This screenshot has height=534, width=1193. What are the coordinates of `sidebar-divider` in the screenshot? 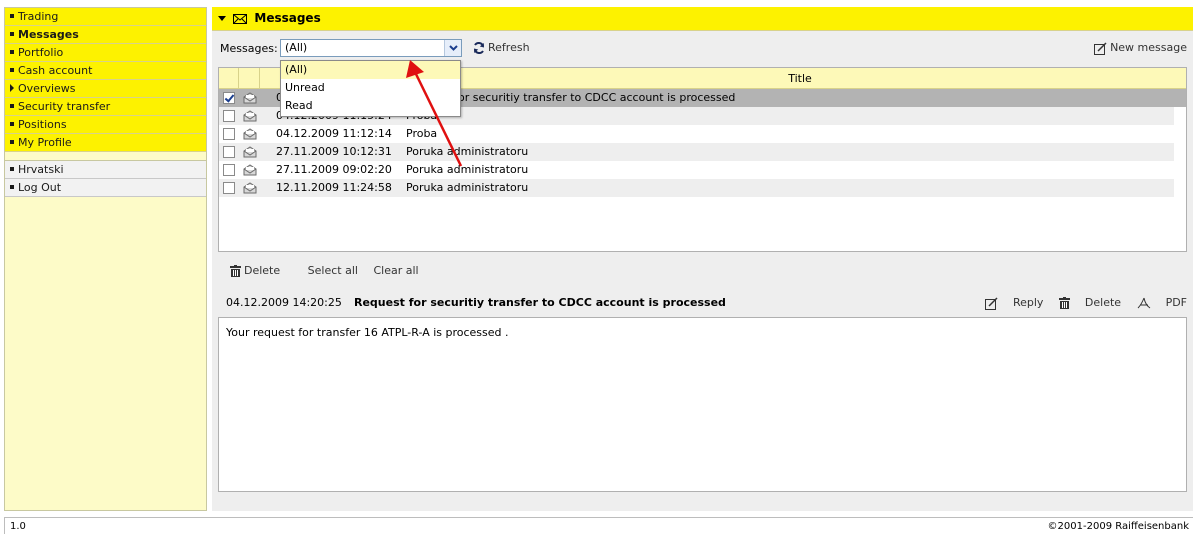 It's located at (105, 156).